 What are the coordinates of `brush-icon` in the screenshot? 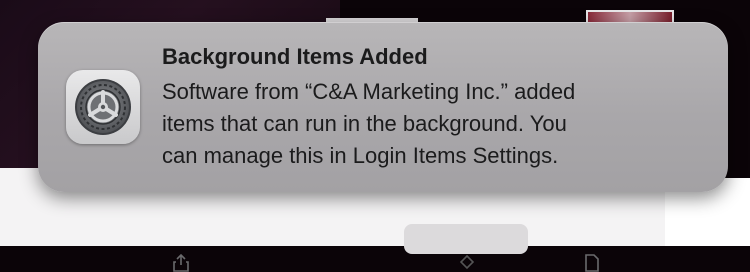 It's located at (467, 263).